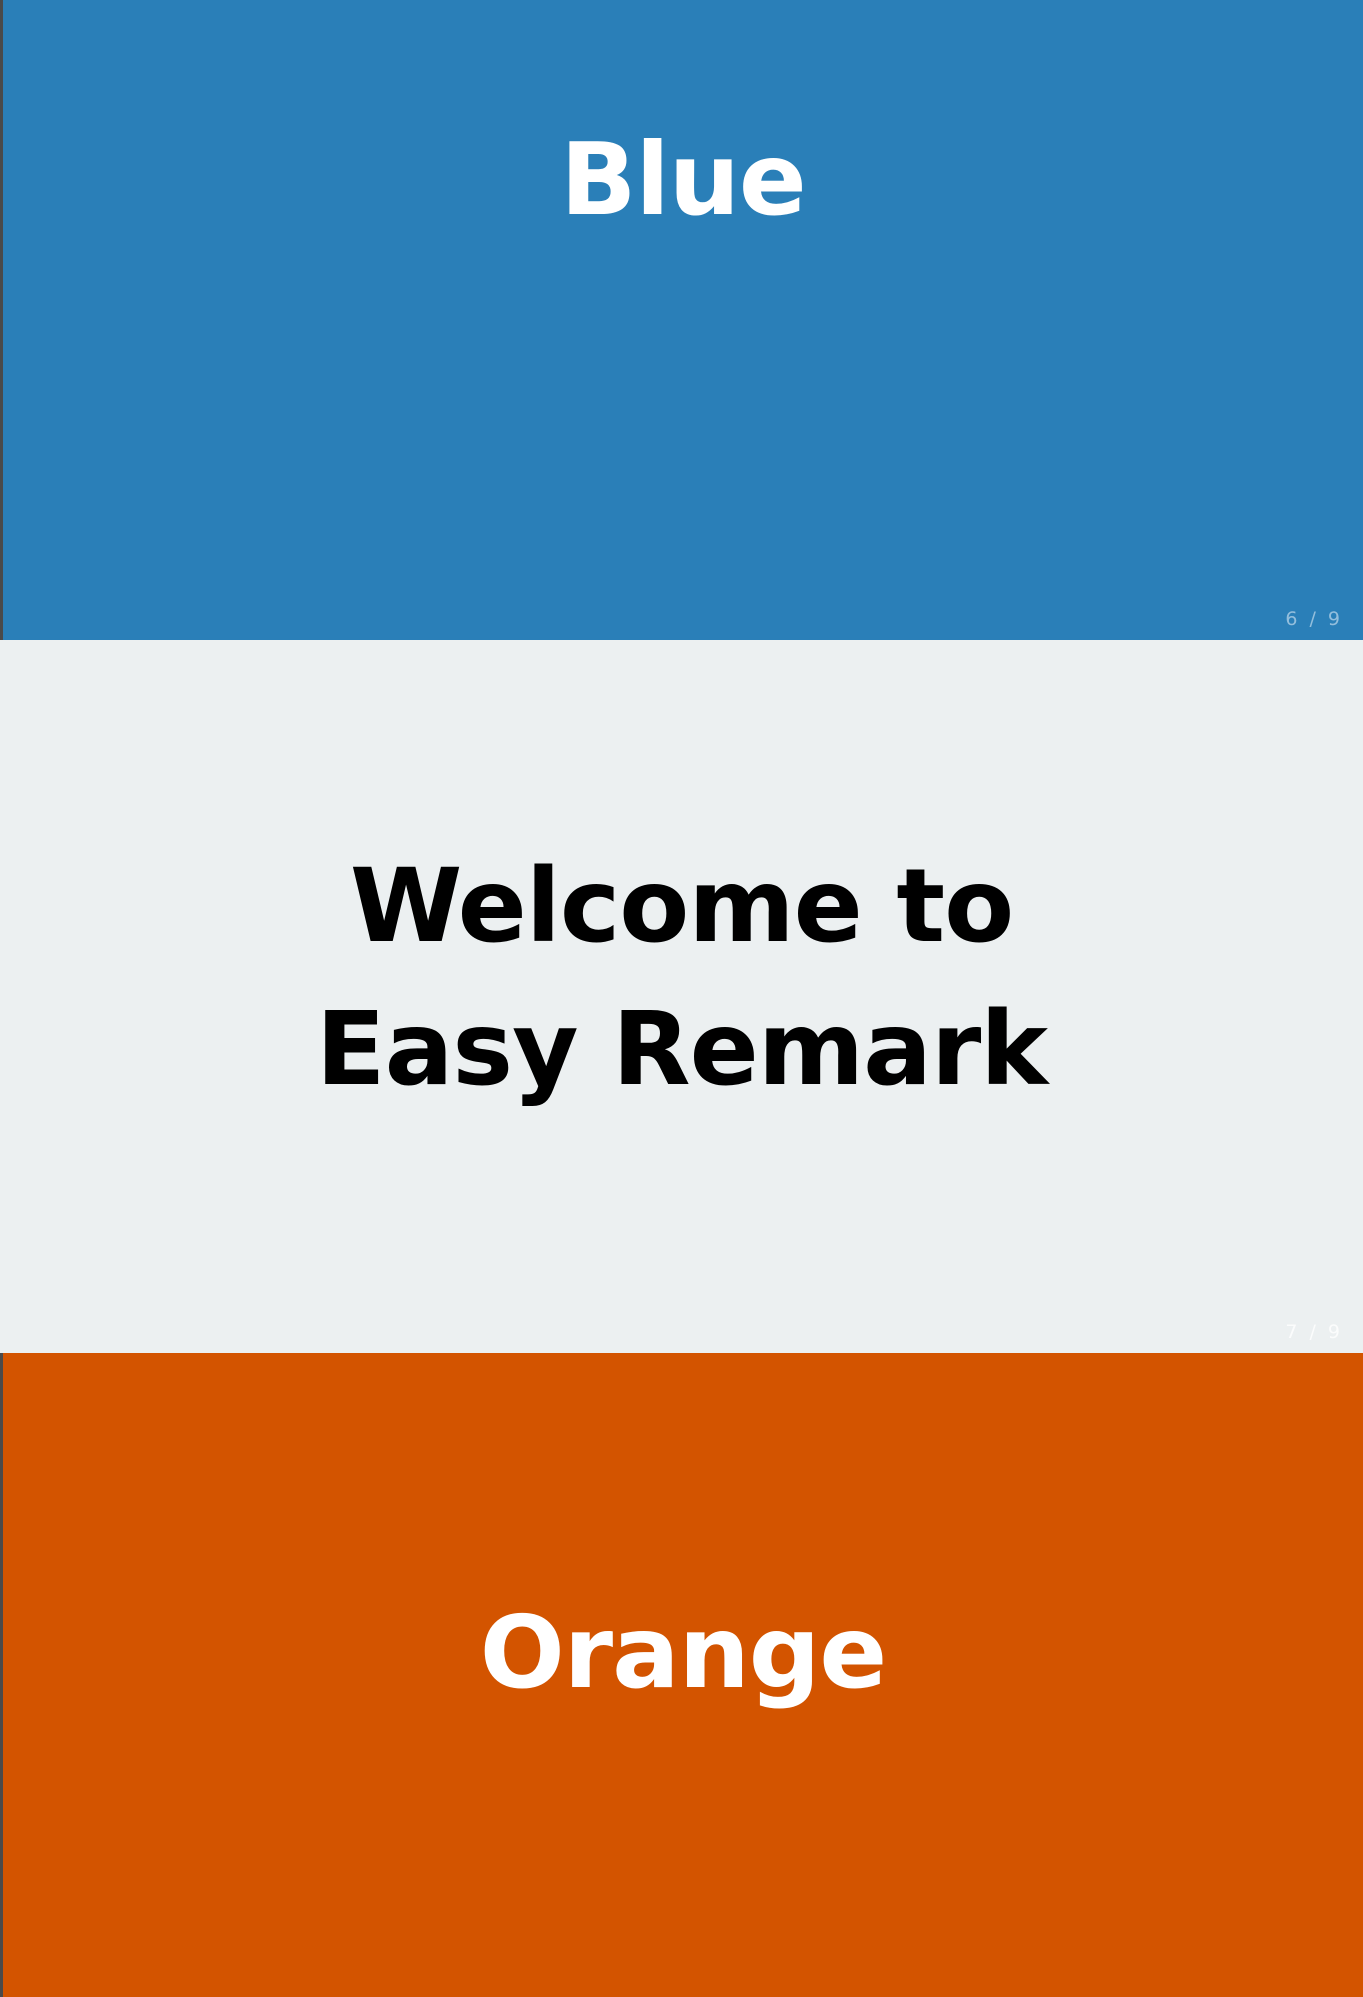 This screenshot has height=1997, width=1363. Describe the element at coordinates (1314, 619) in the screenshot. I see `slide-number: 6 / 9` at that location.